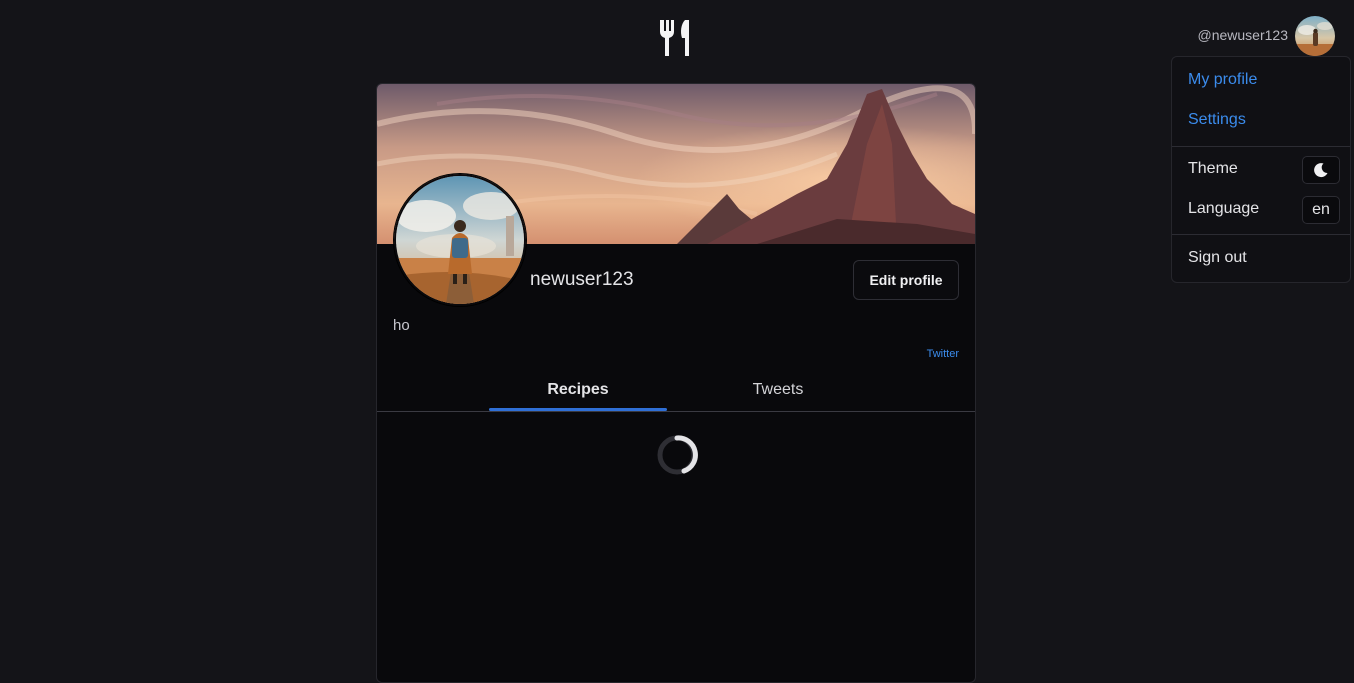 The width and height of the screenshot is (1354, 683). Describe the element at coordinates (1224, 208) in the screenshot. I see `language-label: Language` at that location.